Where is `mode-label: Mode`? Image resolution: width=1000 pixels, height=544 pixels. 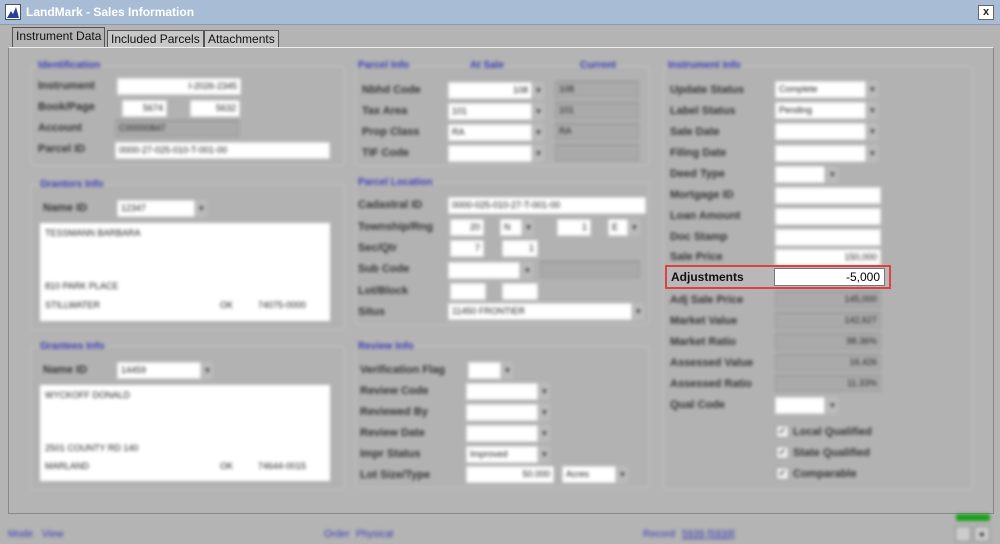
mode-label: Mode is located at coordinates (21, 534).